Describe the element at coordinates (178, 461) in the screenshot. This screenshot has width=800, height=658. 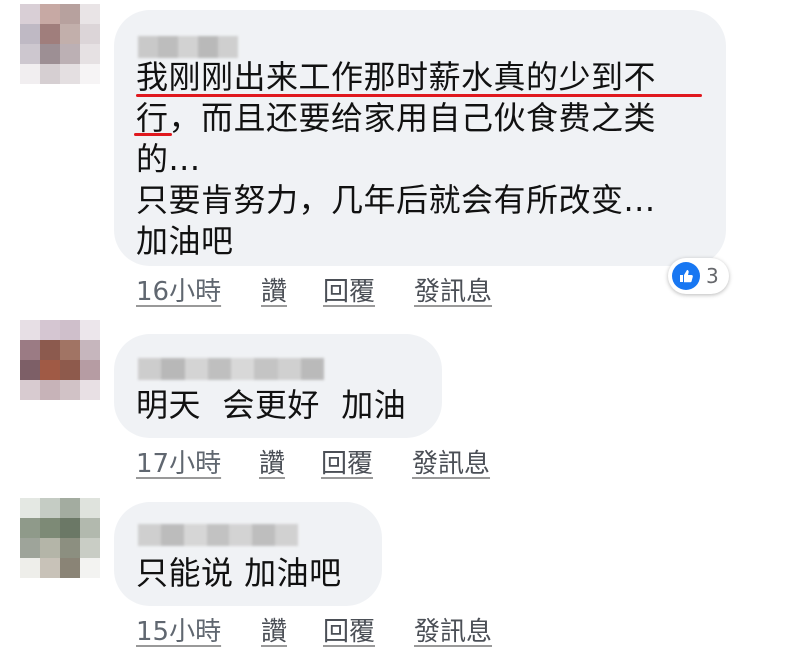
I see `timestamp-link: 17小時` at that location.